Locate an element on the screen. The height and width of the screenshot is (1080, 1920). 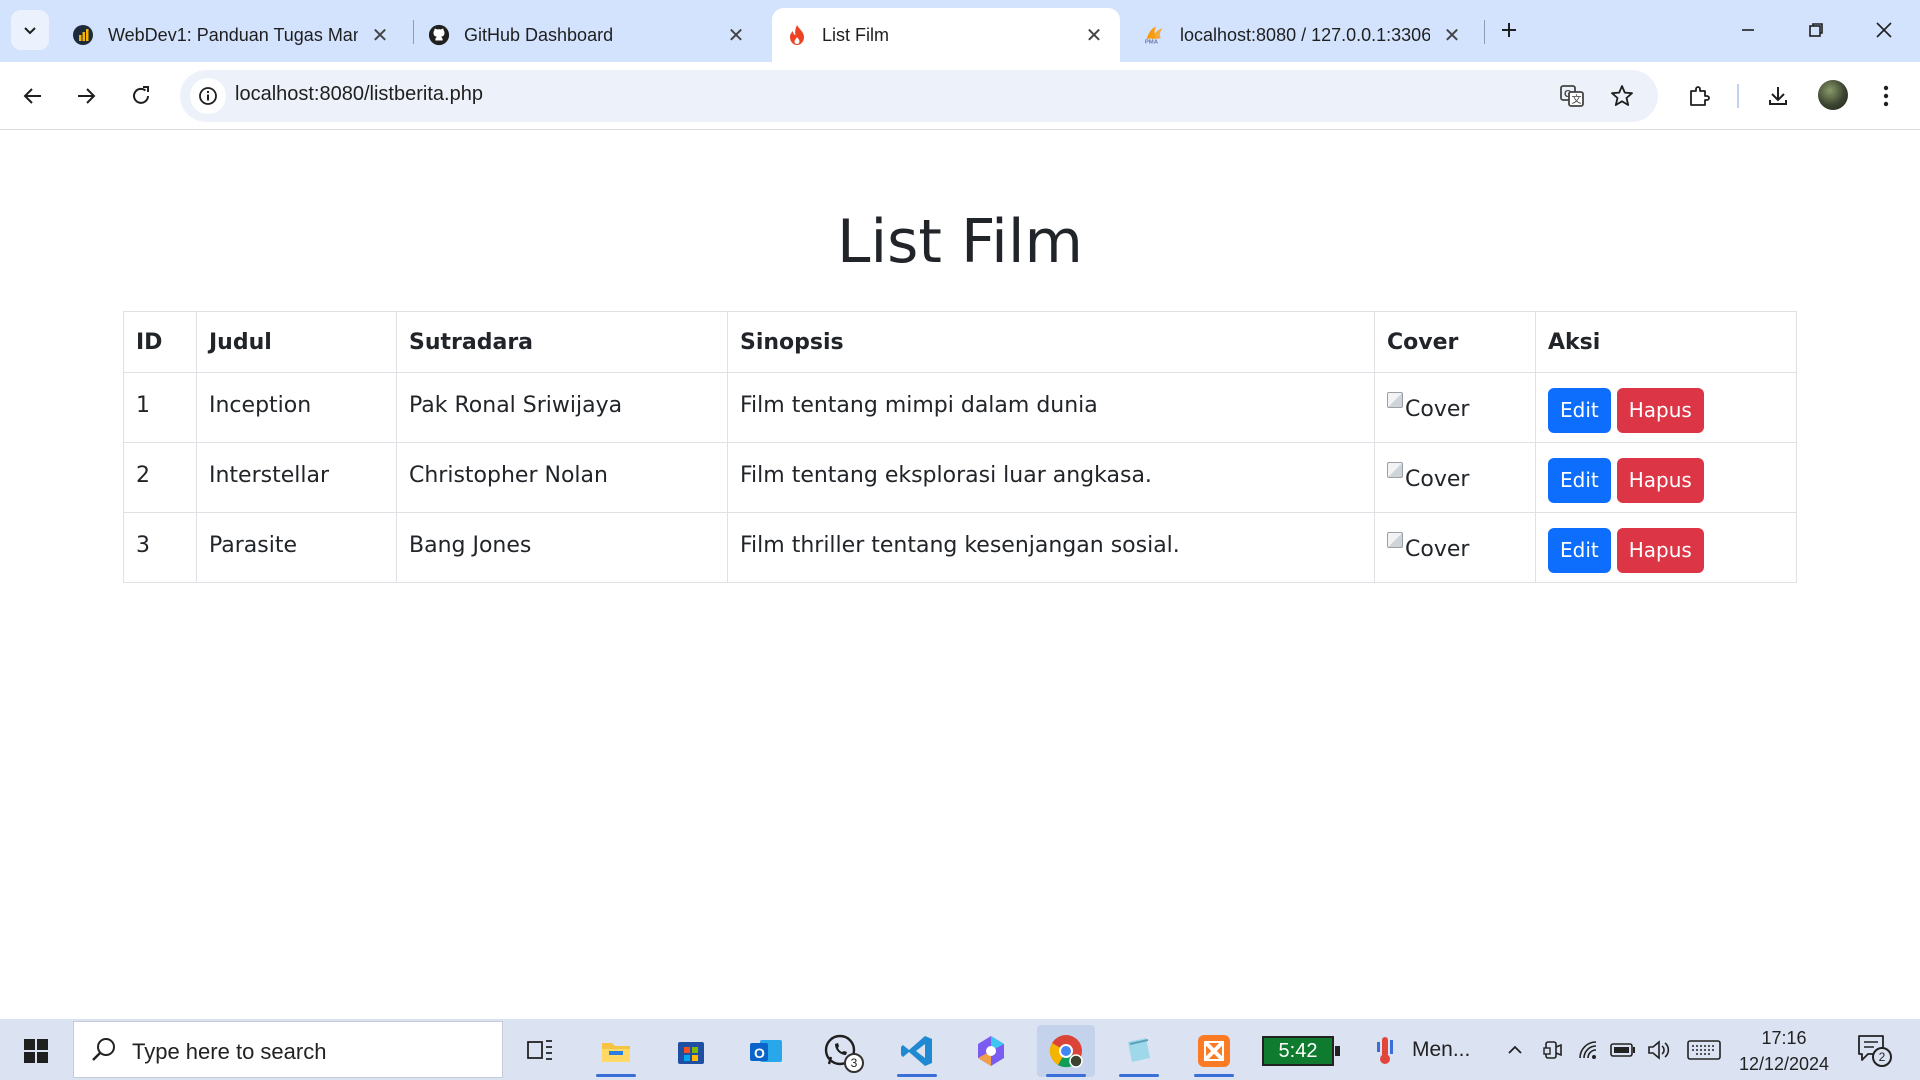
whatsapp-taskbar-icon: 3 is located at coordinates (841, 1051).